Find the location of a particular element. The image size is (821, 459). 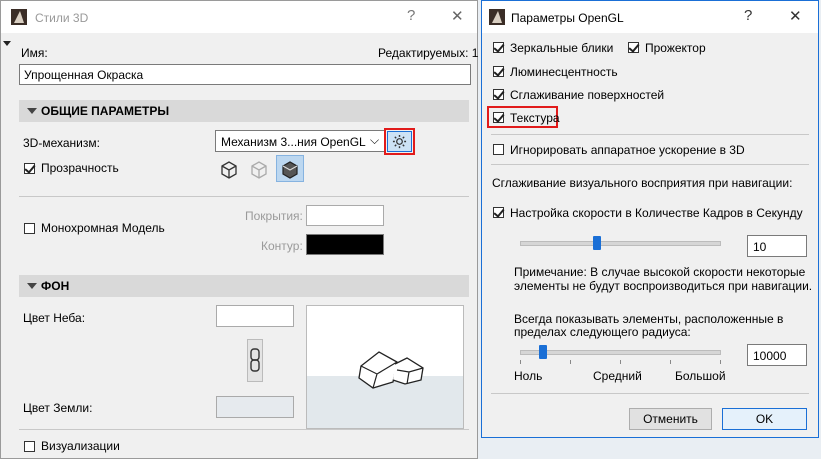

view-mode-hidden-icon is located at coordinates (259, 169).